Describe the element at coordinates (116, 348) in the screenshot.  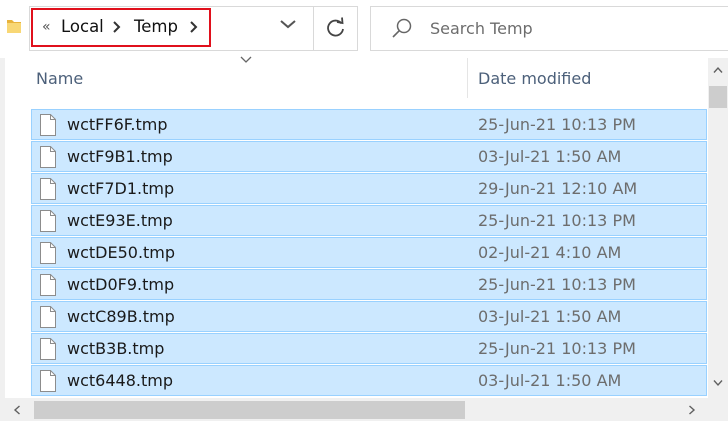
I see `file-name: wctB3B.tmp` at that location.